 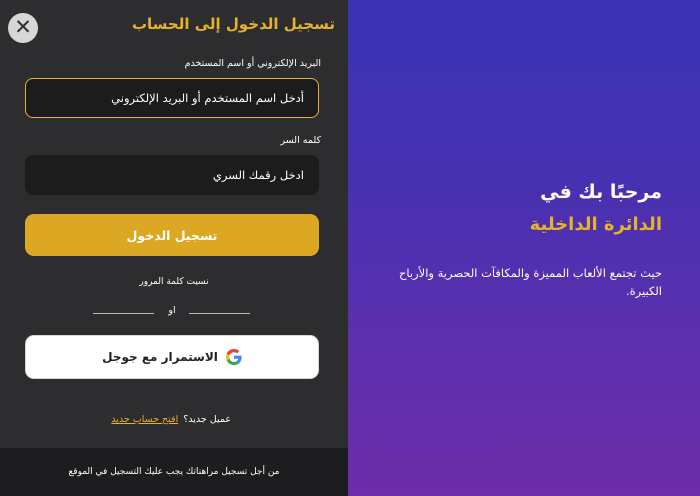 What do you see at coordinates (233, 357) in the screenshot?
I see `google-icon` at bounding box center [233, 357].